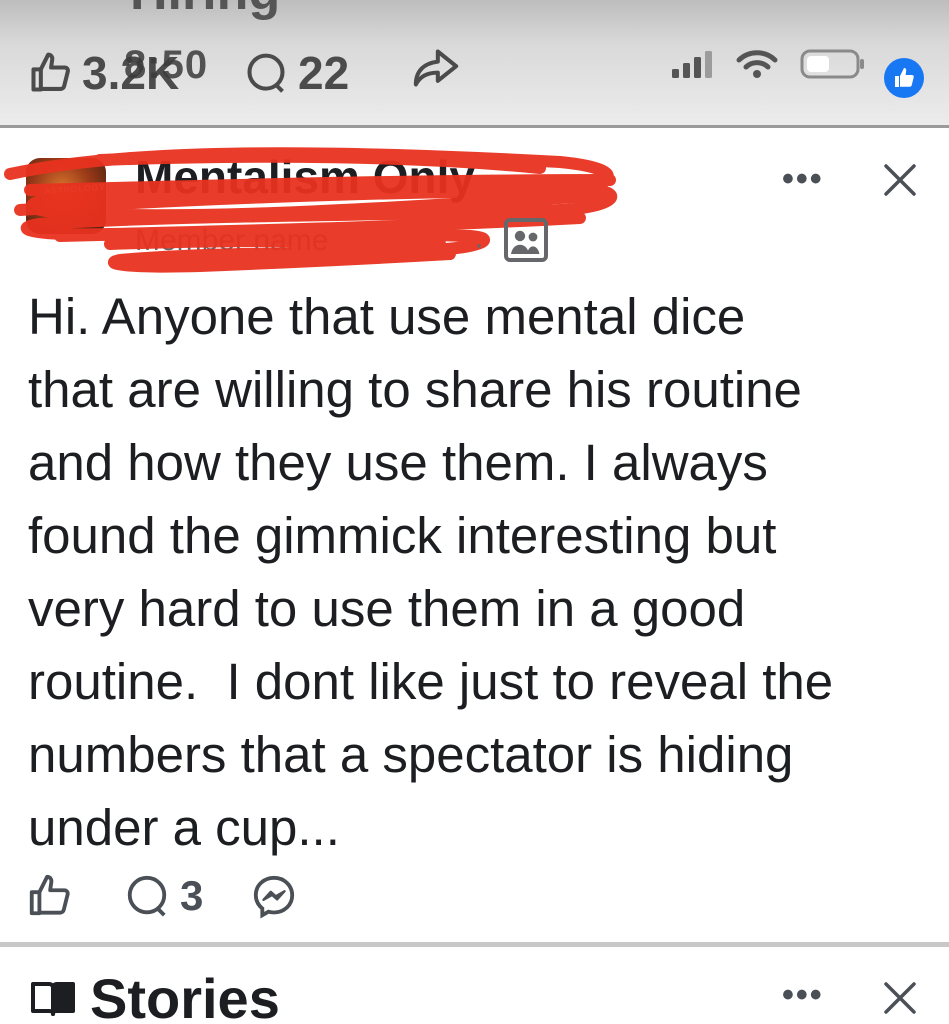 This screenshot has height=1024, width=949. Describe the element at coordinates (185, 995) in the screenshot. I see `stories-section-title: Stories` at that location.